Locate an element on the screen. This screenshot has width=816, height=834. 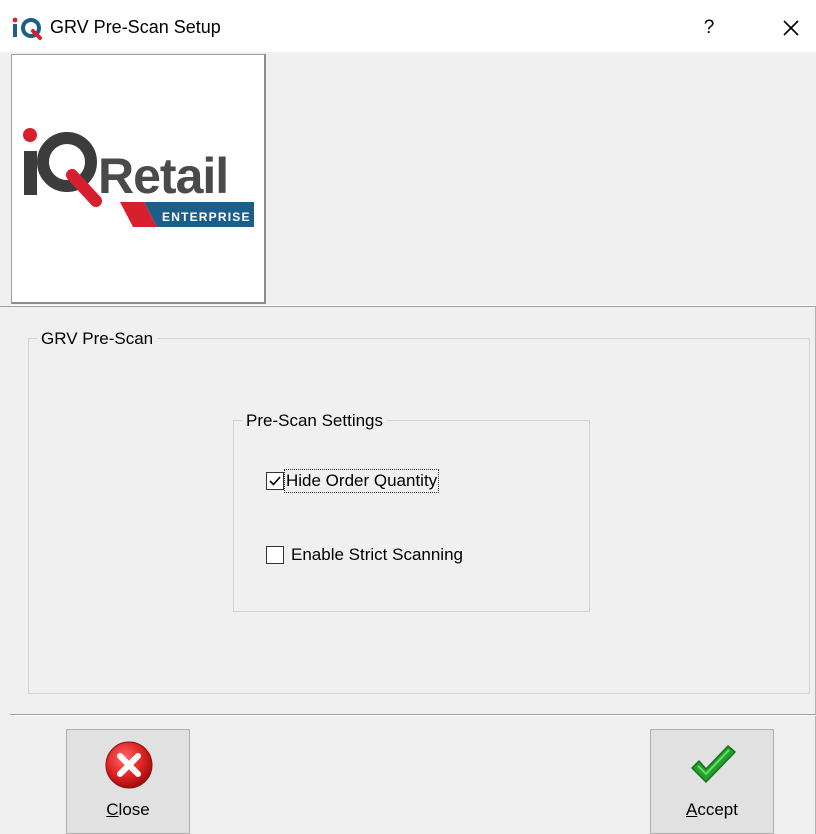
footer-separator is located at coordinates (413, 715).